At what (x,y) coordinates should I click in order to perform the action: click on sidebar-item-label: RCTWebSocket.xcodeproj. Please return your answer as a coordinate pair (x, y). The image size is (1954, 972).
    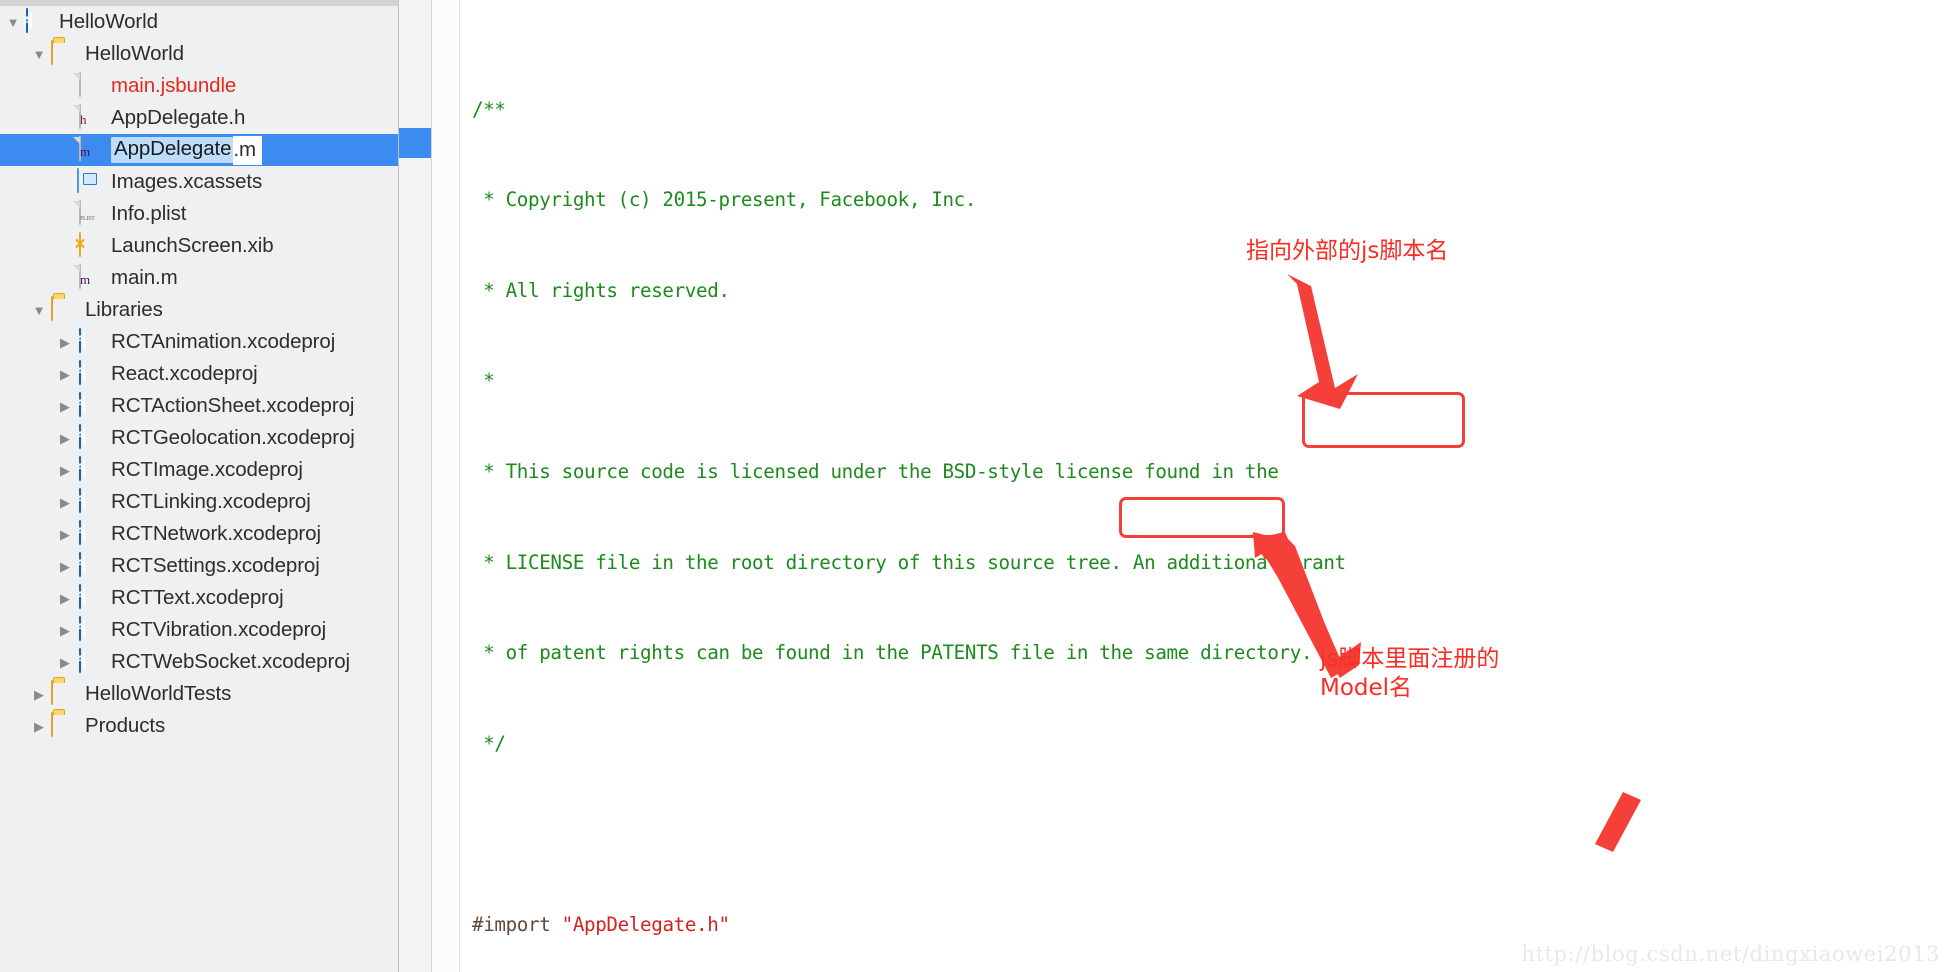
    Looking at the image, I should click on (230, 661).